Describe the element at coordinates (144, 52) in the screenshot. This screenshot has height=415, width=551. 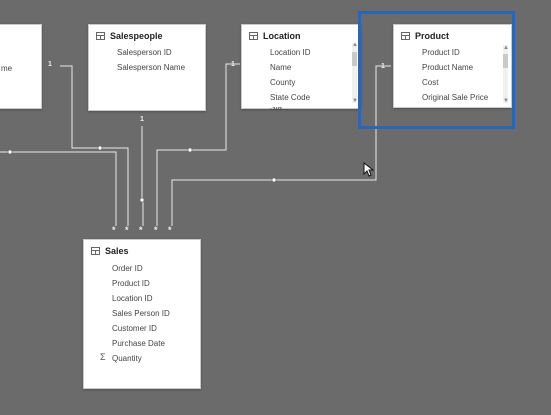
I see `table-field: Salesperson ID` at that location.